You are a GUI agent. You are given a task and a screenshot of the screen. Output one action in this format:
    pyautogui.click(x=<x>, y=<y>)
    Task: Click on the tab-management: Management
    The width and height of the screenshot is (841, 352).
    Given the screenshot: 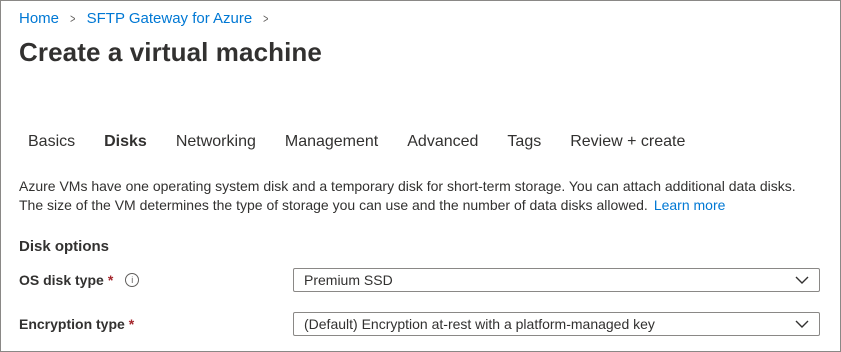 What is the action you would take?
    pyautogui.click(x=331, y=142)
    